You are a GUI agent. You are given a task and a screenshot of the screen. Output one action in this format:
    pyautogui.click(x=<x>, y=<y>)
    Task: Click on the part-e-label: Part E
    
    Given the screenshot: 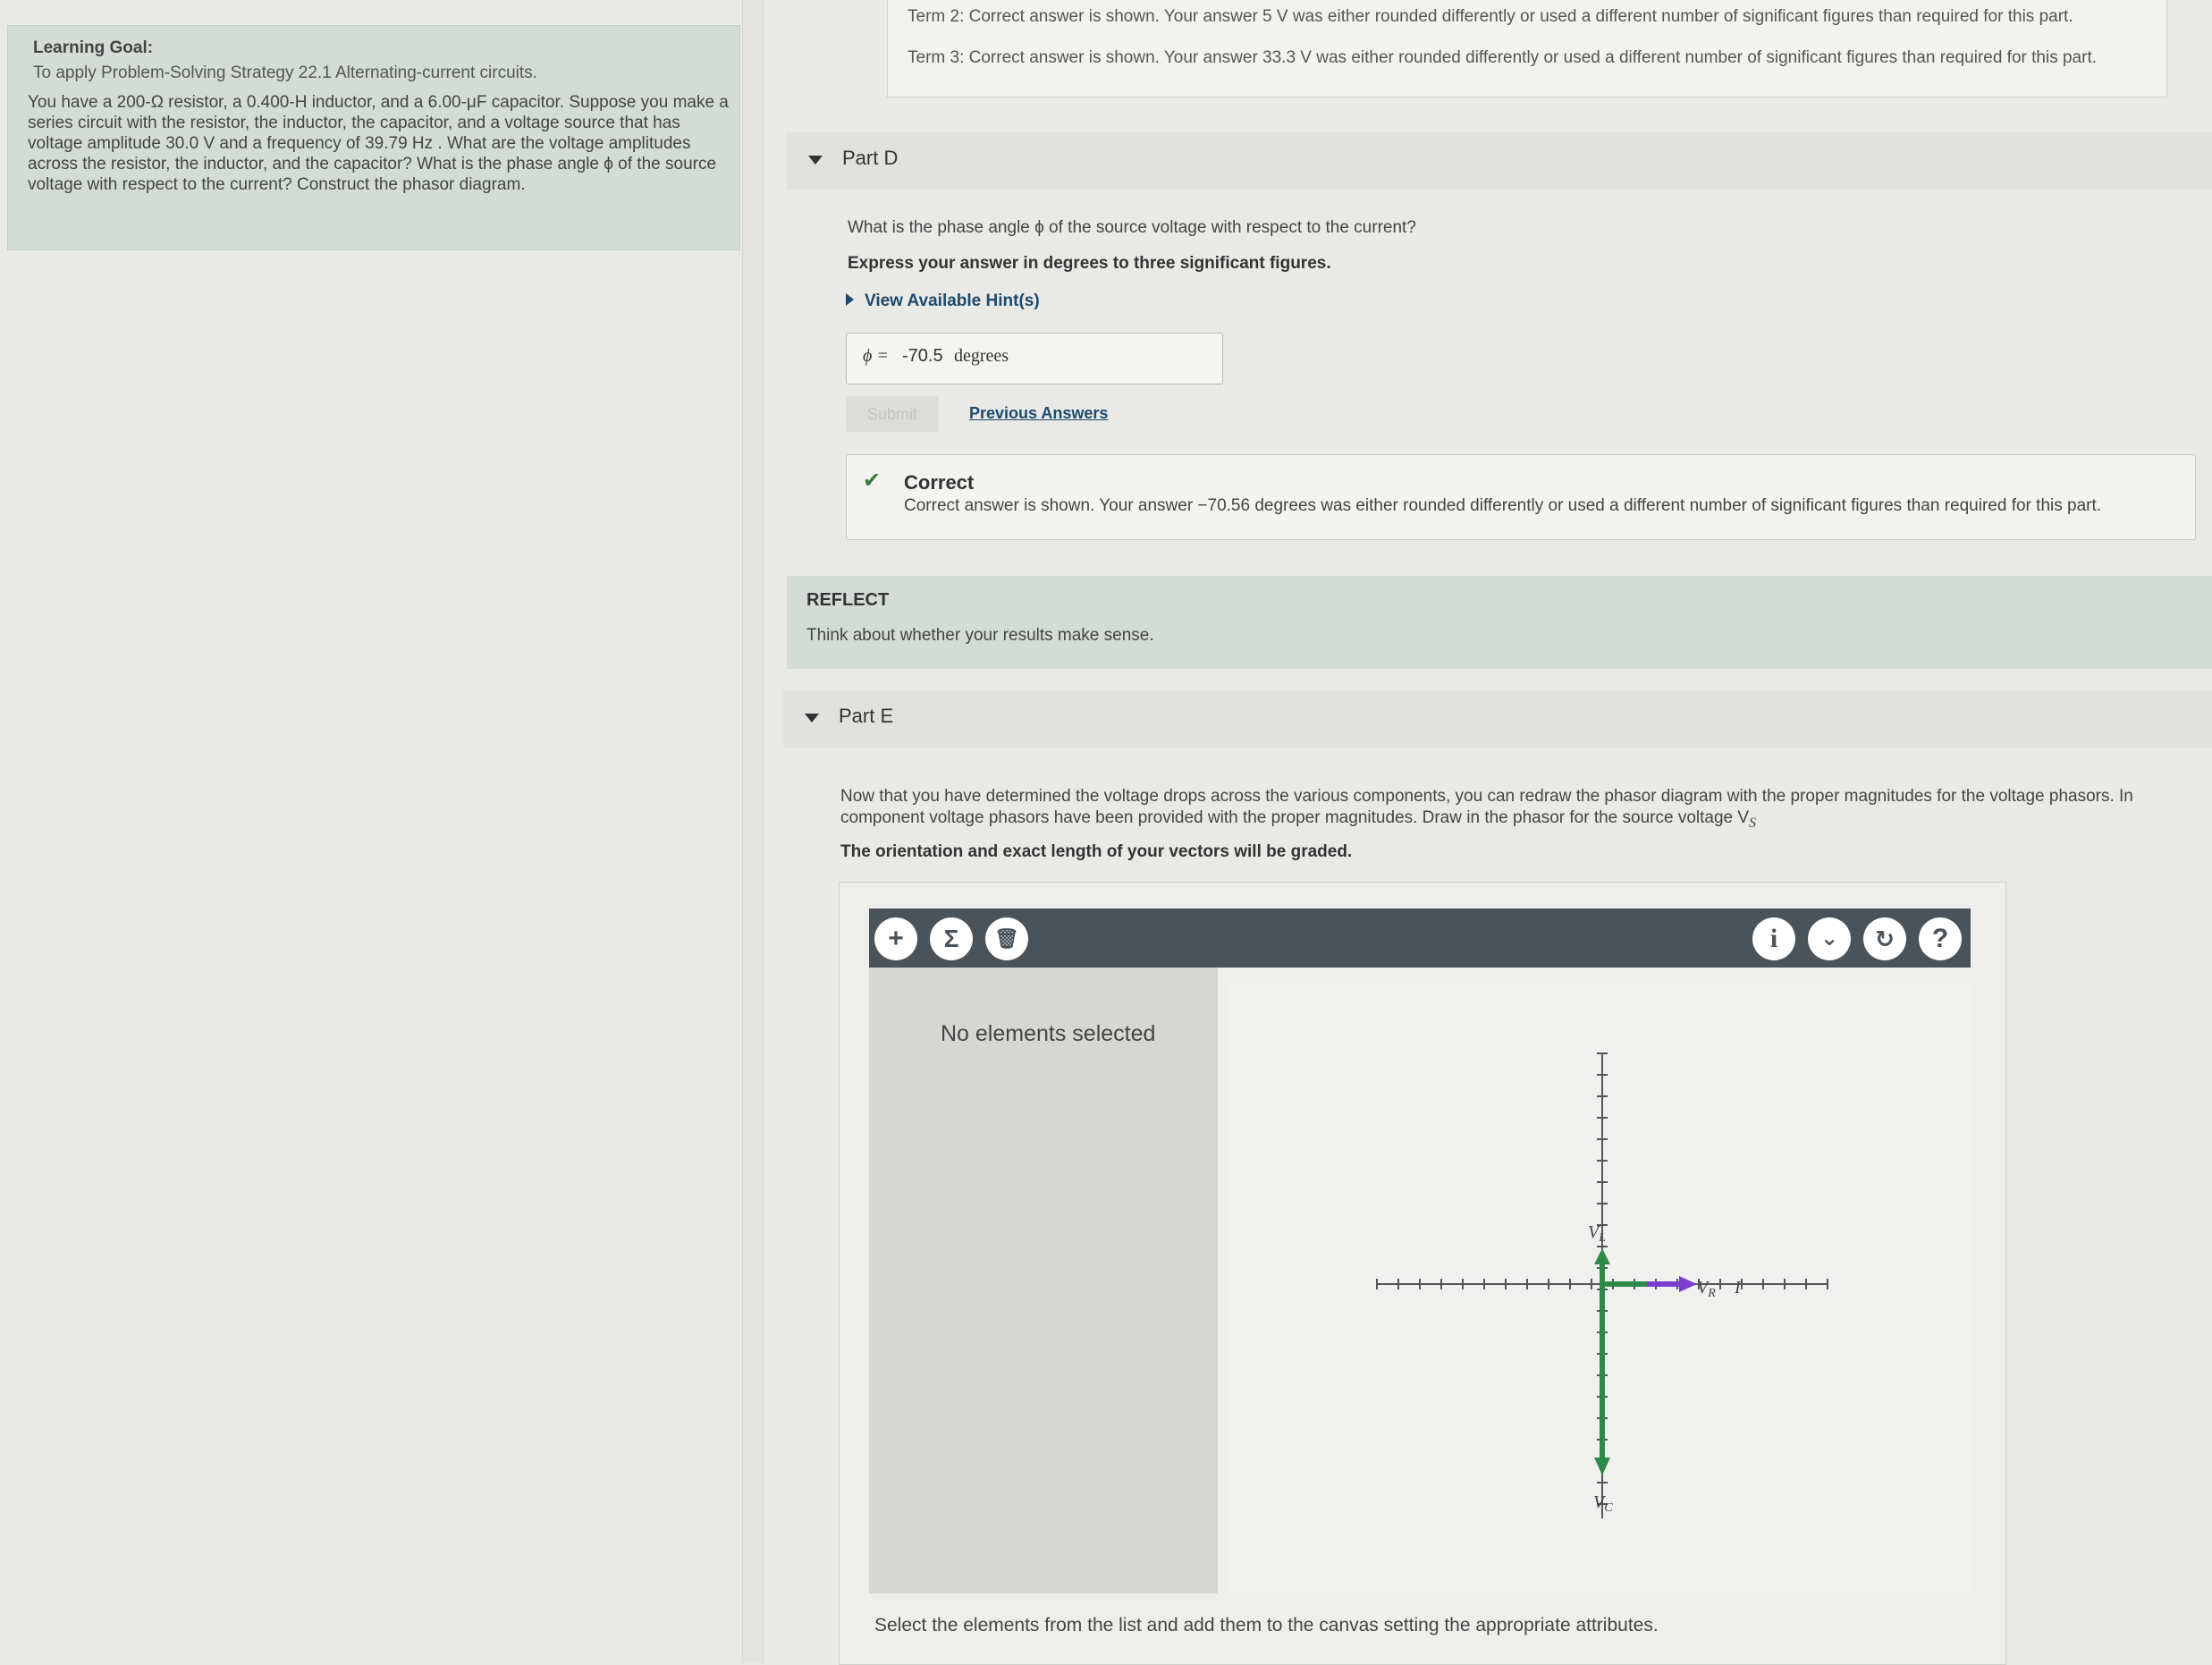 What is the action you would take?
    pyautogui.click(x=866, y=716)
    